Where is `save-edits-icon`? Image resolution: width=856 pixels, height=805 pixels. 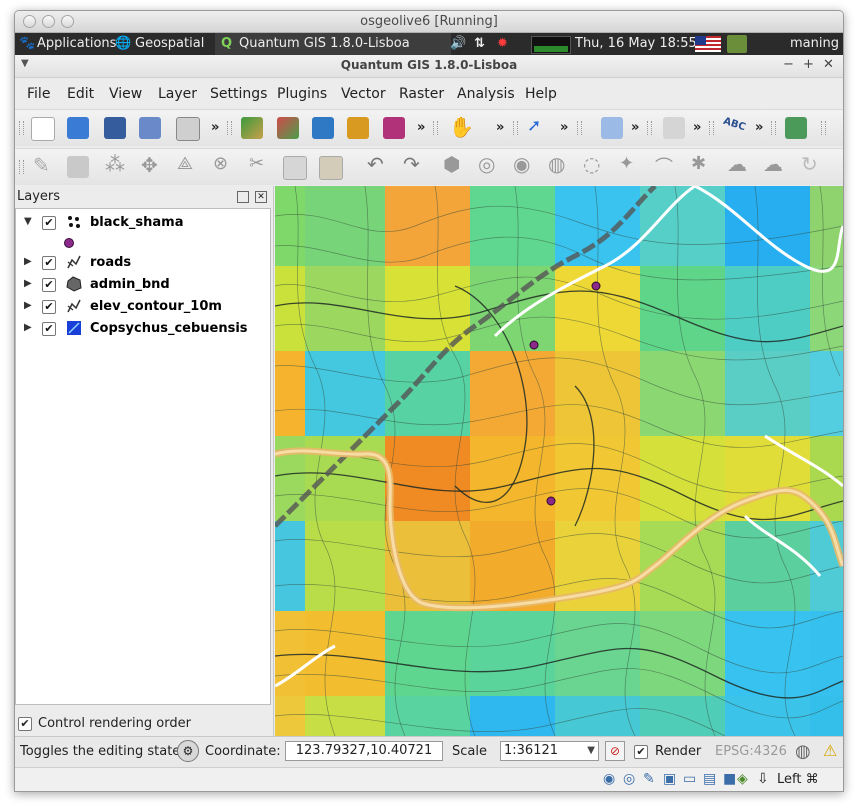 save-edits-icon is located at coordinates (78, 167).